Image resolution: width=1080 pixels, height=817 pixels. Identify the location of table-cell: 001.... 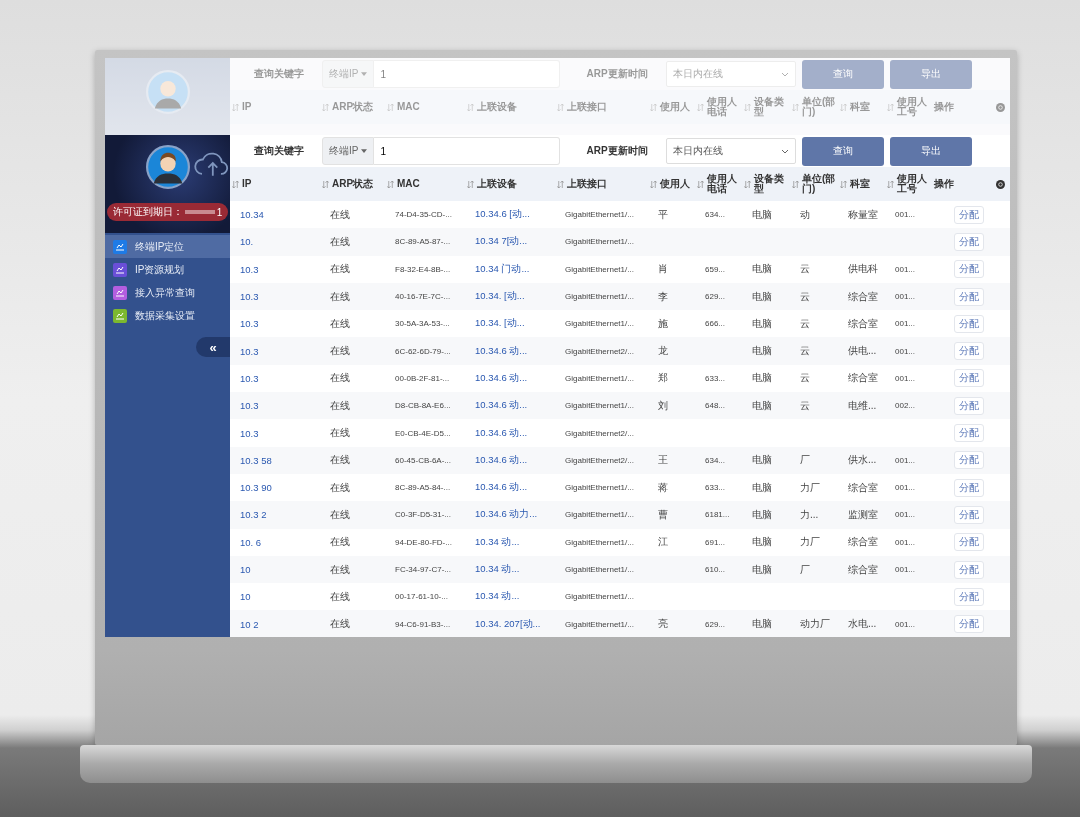
(905, 569).